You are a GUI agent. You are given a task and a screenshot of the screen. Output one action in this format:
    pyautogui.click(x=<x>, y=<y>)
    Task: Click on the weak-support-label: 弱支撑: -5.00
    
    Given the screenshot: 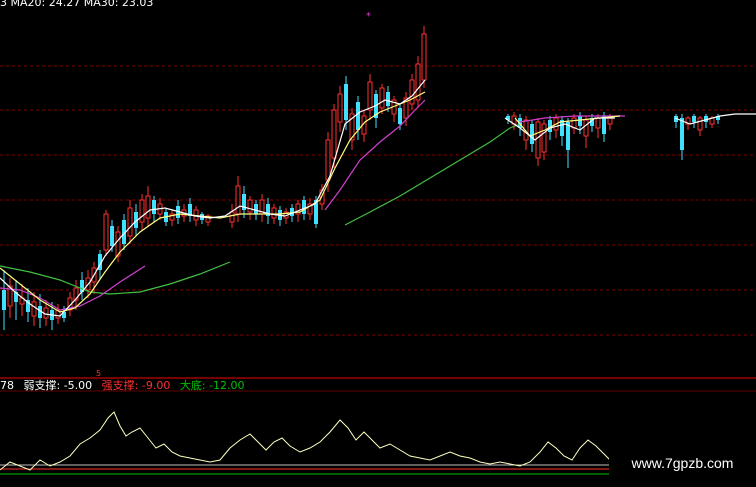 What is the action you would take?
    pyautogui.click(x=58, y=385)
    